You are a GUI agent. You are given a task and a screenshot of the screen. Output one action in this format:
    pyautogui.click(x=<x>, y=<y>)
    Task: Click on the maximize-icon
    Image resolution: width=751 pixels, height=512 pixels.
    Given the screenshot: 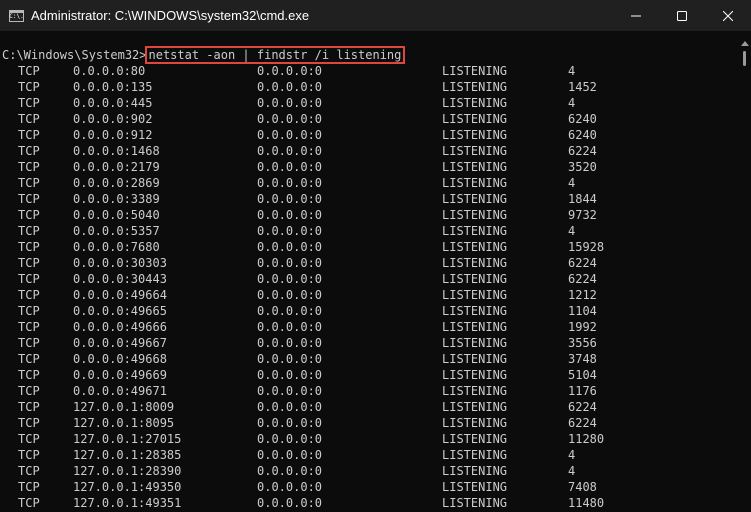 What is the action you would take?
    pyautogui.click(x=682, y=15)
    